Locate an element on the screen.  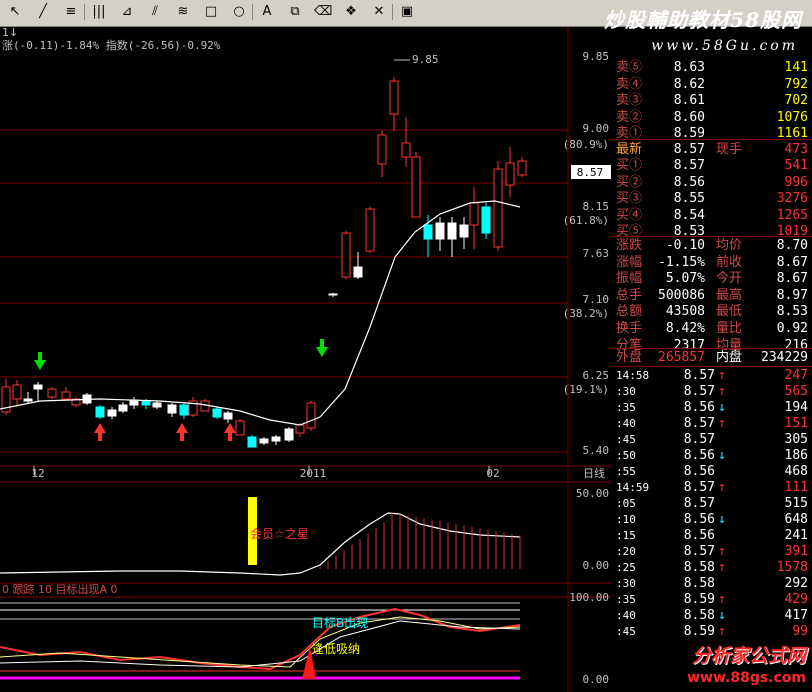
tick-row: :25 8.58 ↑ 1578 is located at coordinates (712, 568).